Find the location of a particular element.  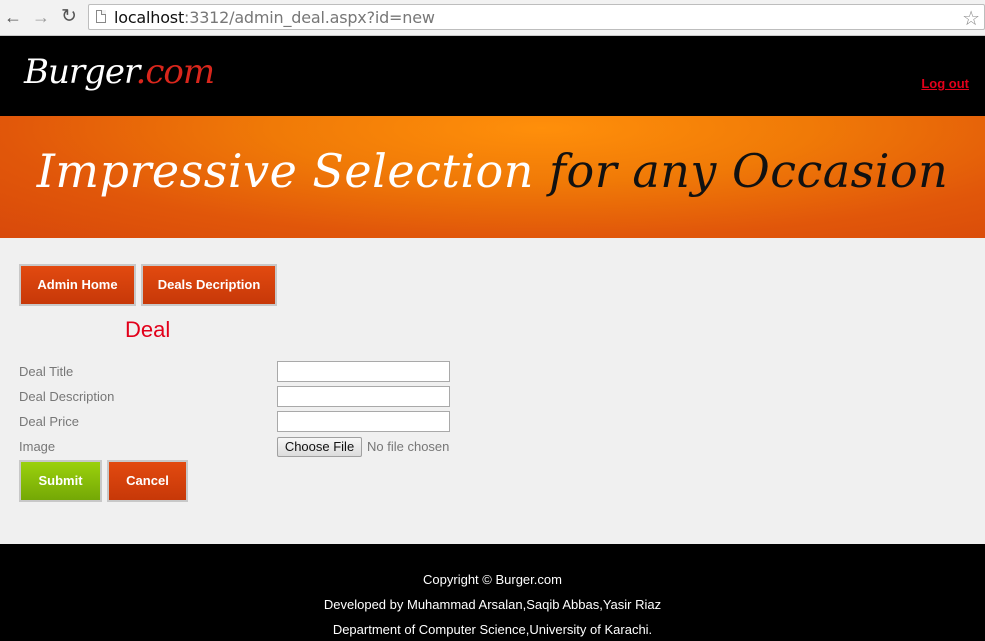

form-heading: Deal is located at coordinates (148, 329).